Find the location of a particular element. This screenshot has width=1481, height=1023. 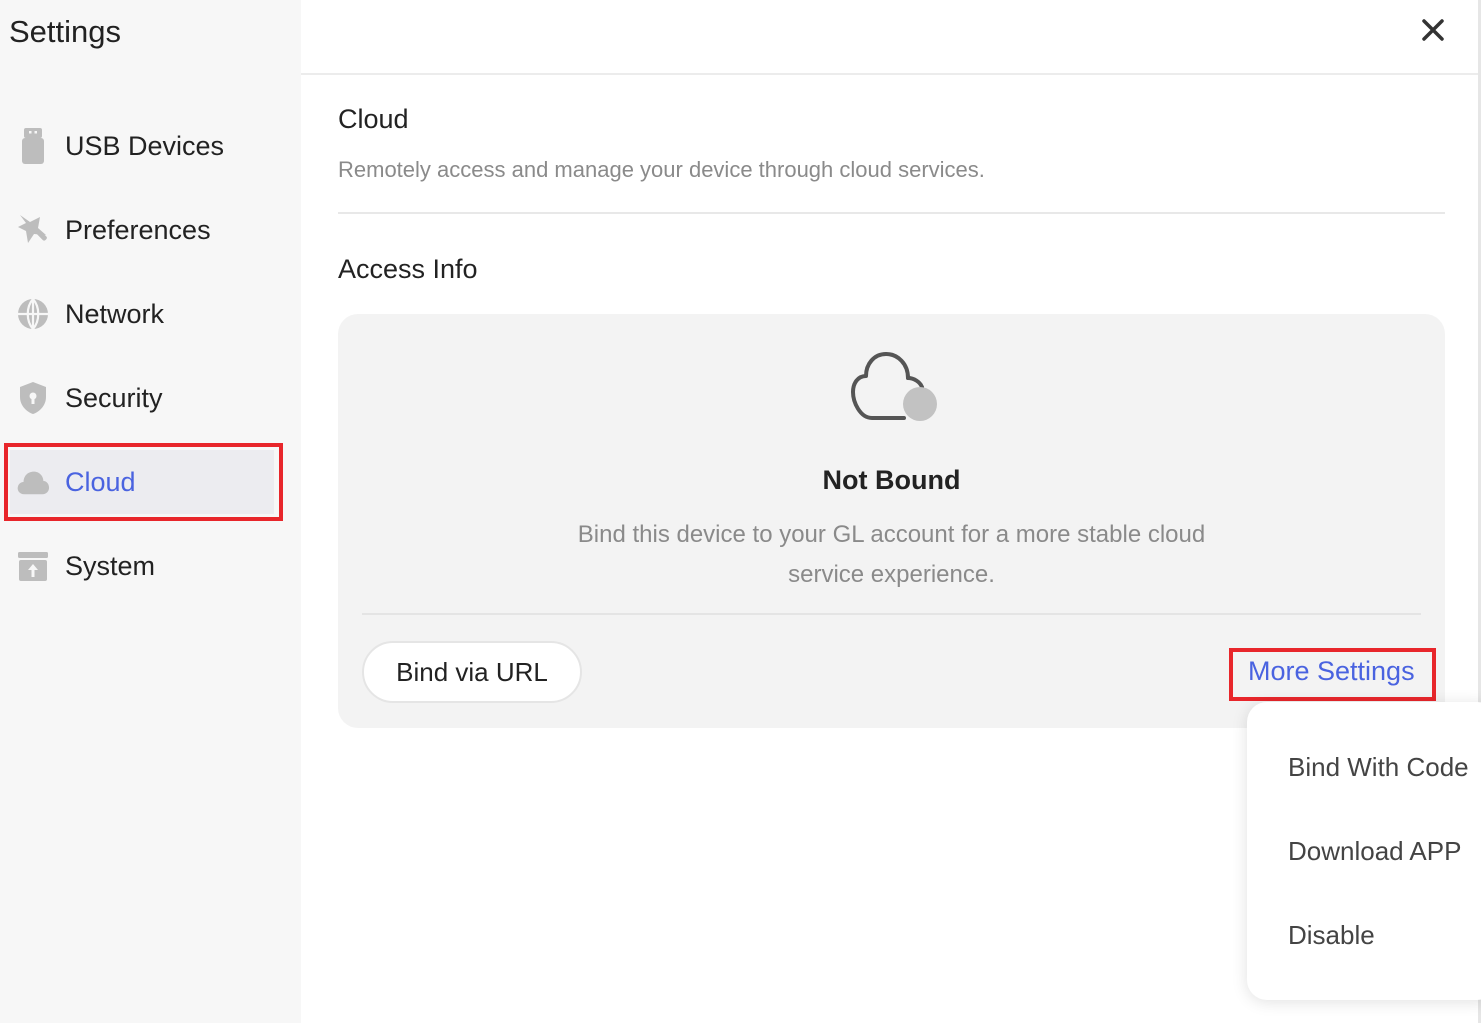

divider is located at coordinates (891, 213).